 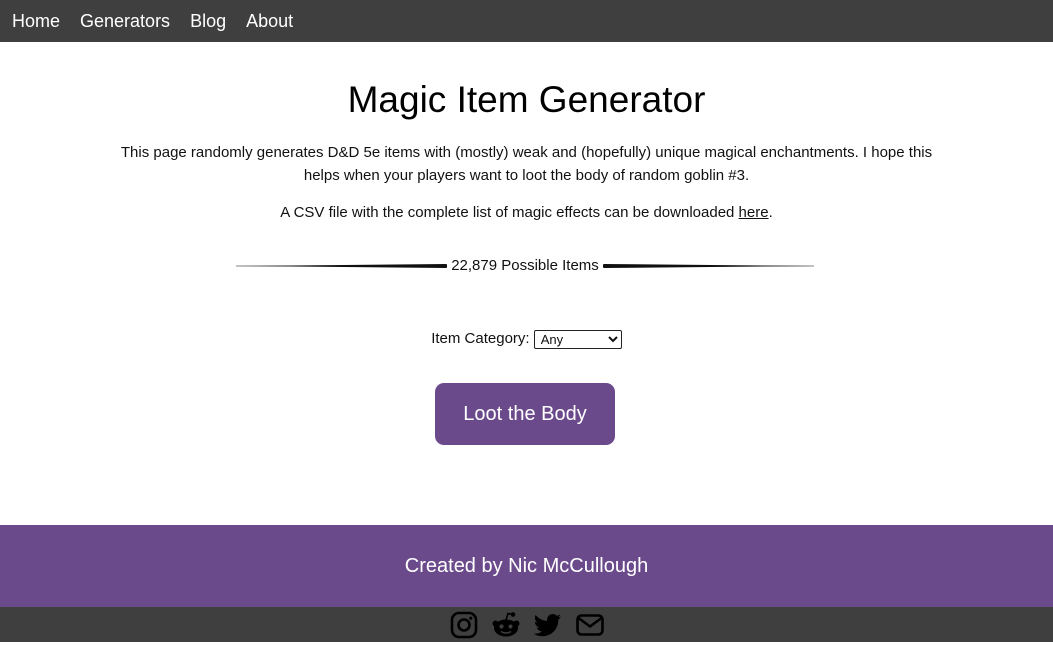 I want to click on top-navbar: Home Generators Blog About, so click(x=526, y=21).